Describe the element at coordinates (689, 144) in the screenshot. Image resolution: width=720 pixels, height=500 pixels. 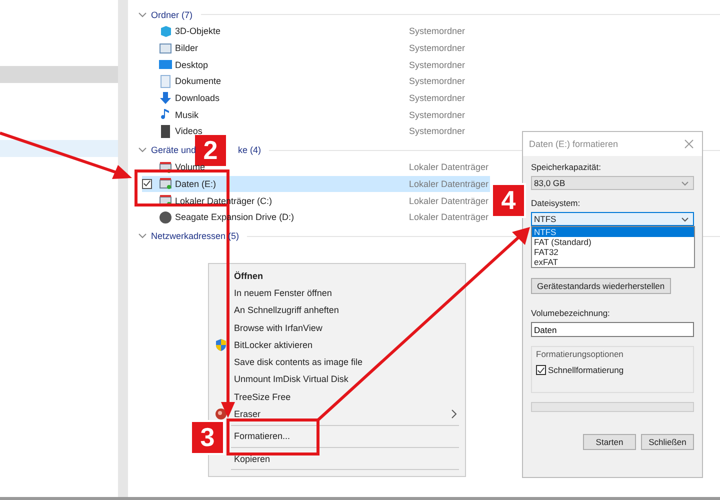
I see `close-icon` at that location.